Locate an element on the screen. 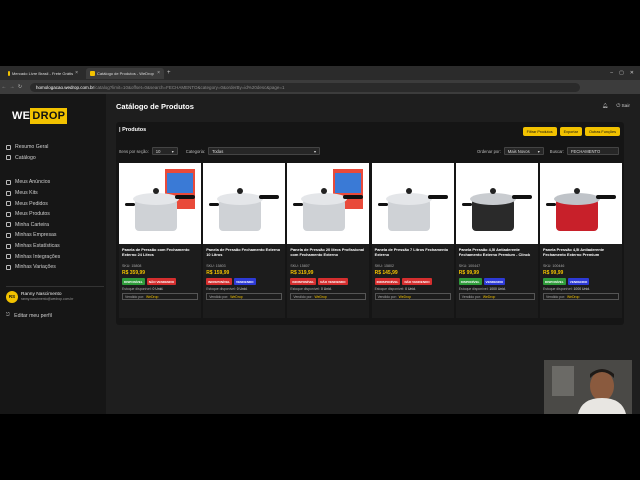 This screenshot has height=480, width=640. wedrop-logo: WE DROP is located at coordinates (40, 116).